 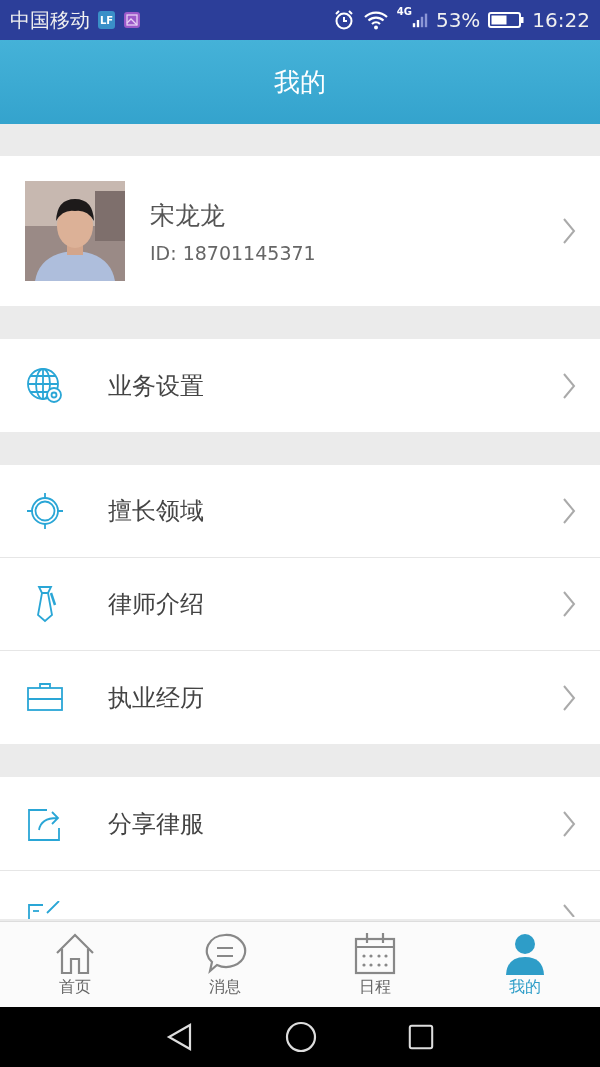 I want to click on user-name: 宋龙龙, so click(x=188, y=215).